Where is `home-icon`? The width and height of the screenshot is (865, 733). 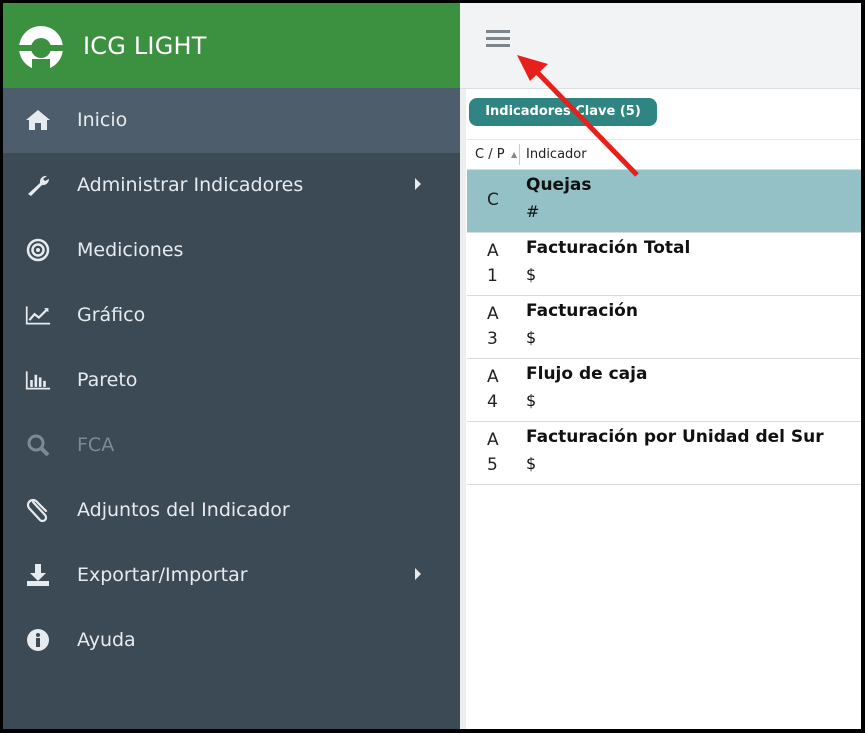
home-icon is located at coordinates (38, 120).